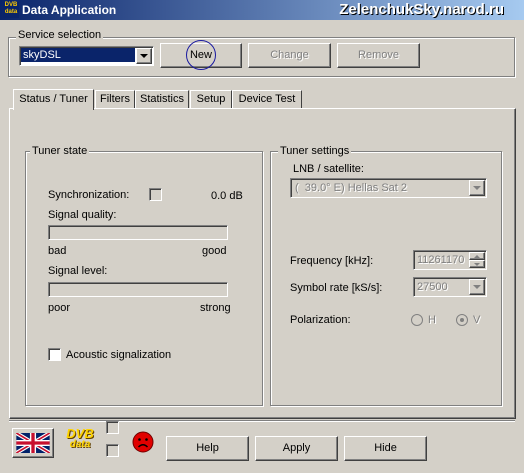 This screenshot has height=473, width=524. Describe the element at coordinates (138, 289) in the screenshot. I see `signal-level-bar` at that location.